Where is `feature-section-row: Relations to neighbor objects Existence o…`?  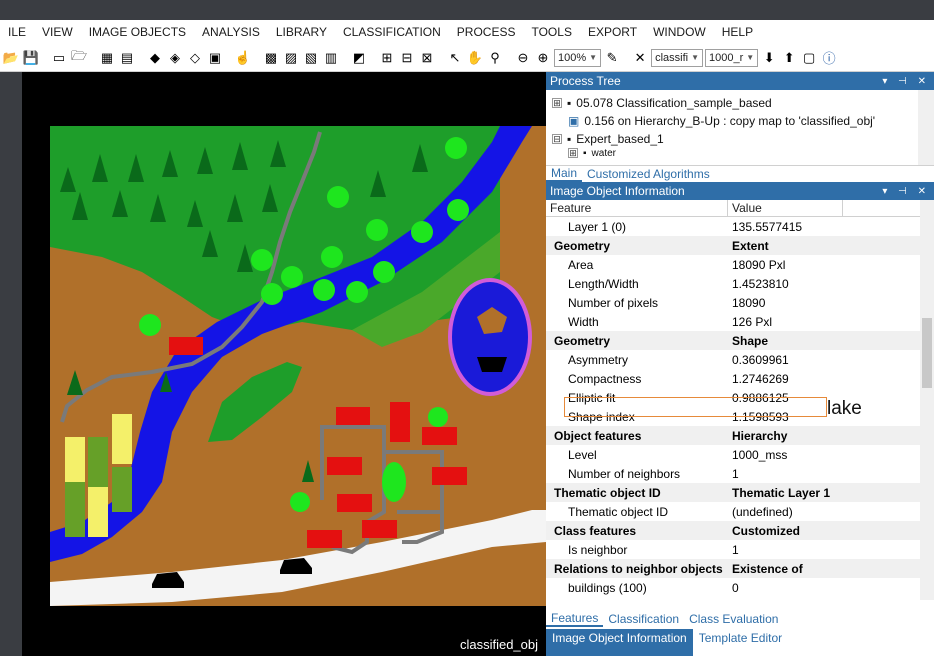 feature-section-row: Relations to neighbor objects Existence o… is located at coordinates (740, 568).